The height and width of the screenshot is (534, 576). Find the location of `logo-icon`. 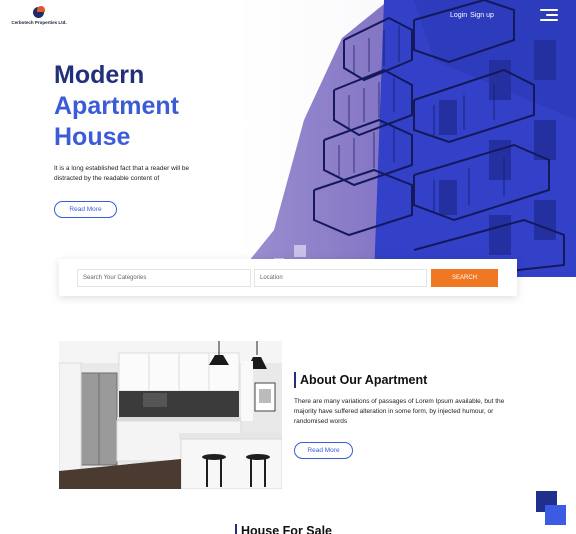

logo-icon is located at coordinates (39, 12).